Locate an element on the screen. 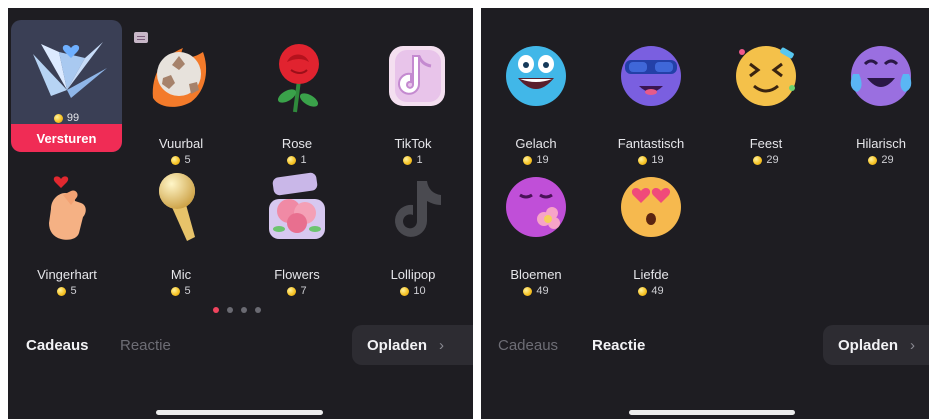 The width and height of the screenshot is (929, 419). reaction-name: Hilarisch is located at coordinates (881, 143).